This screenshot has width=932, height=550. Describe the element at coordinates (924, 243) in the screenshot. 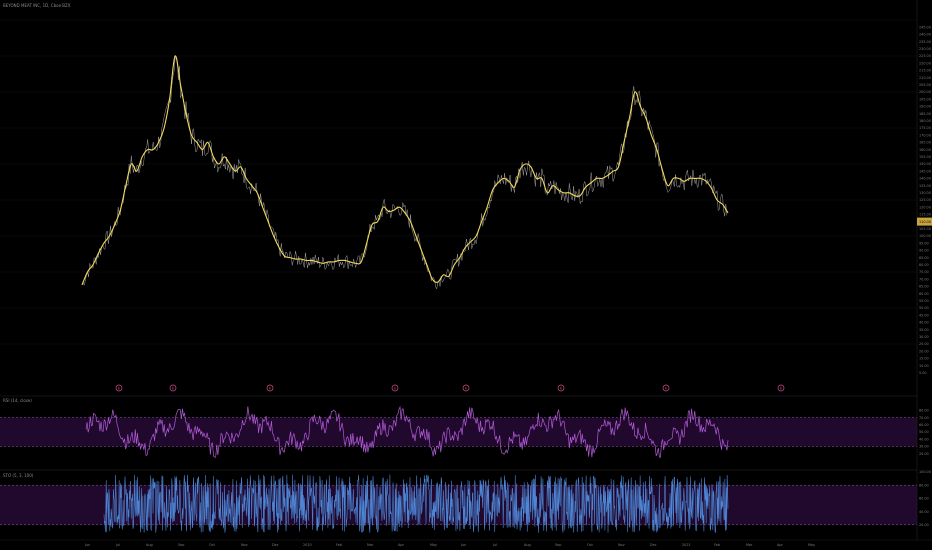

I see `price-tick-label: 95.00` at that location.